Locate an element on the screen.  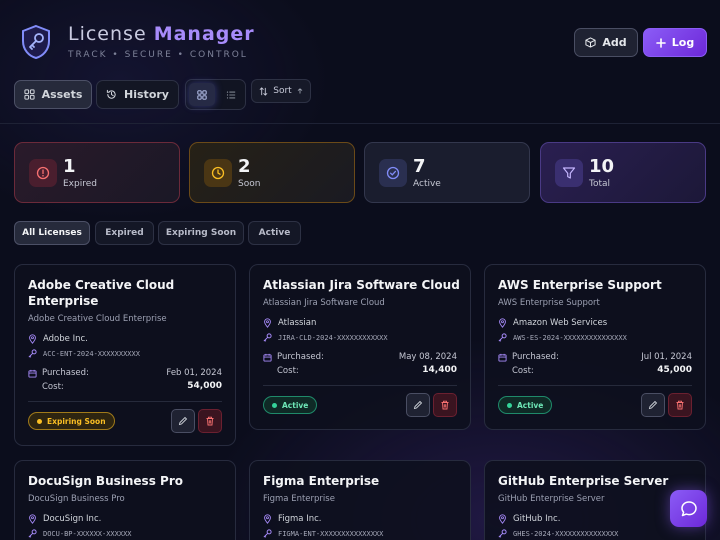
license-key-value: DOCU-BP-XXXXXX-XXXXXX is located at coordinates (87, 533).